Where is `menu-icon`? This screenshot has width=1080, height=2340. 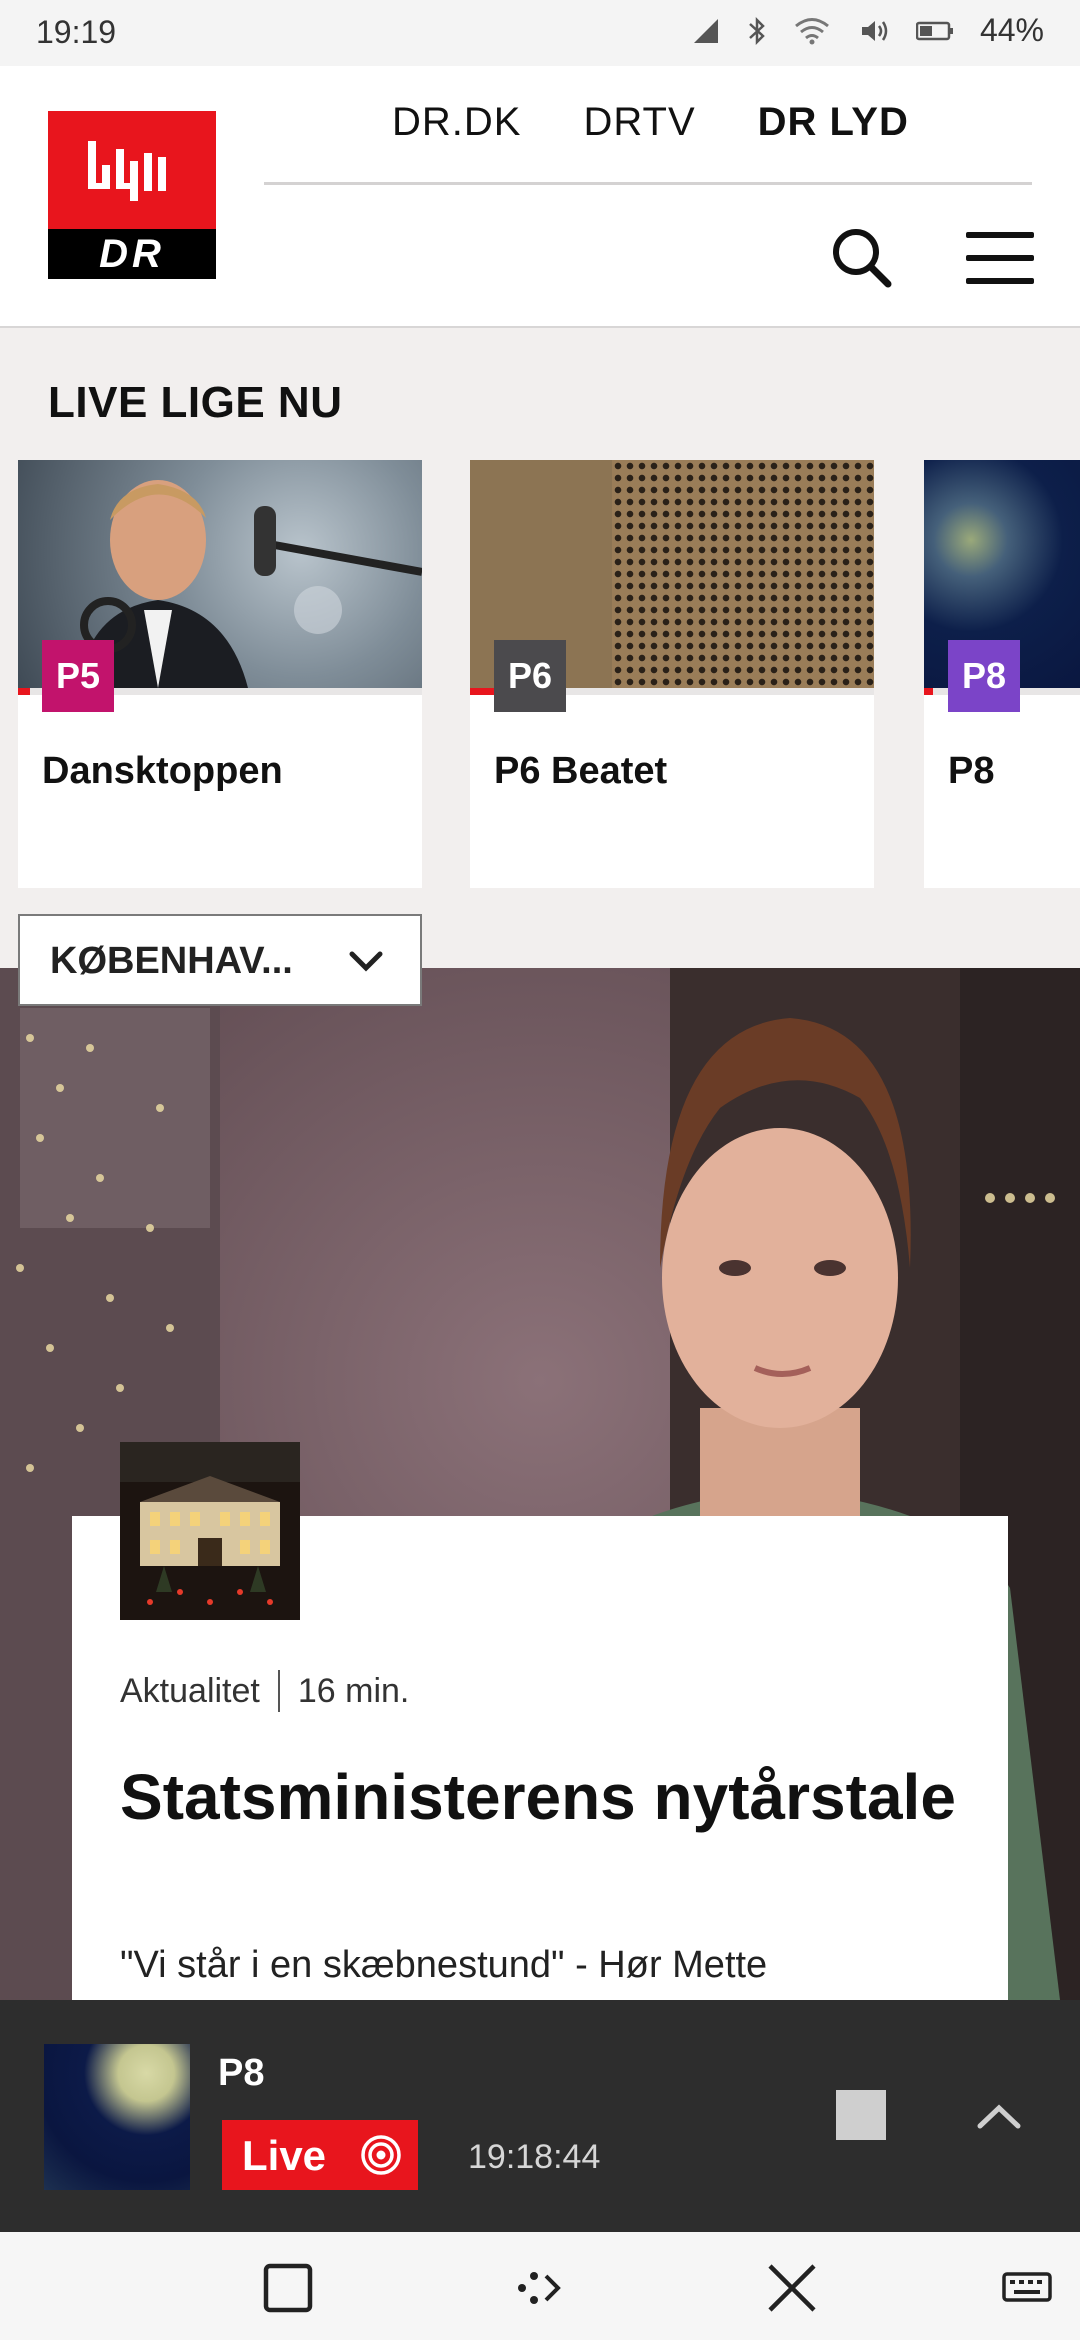
menu-icon is located at coordinates (1001, 258).